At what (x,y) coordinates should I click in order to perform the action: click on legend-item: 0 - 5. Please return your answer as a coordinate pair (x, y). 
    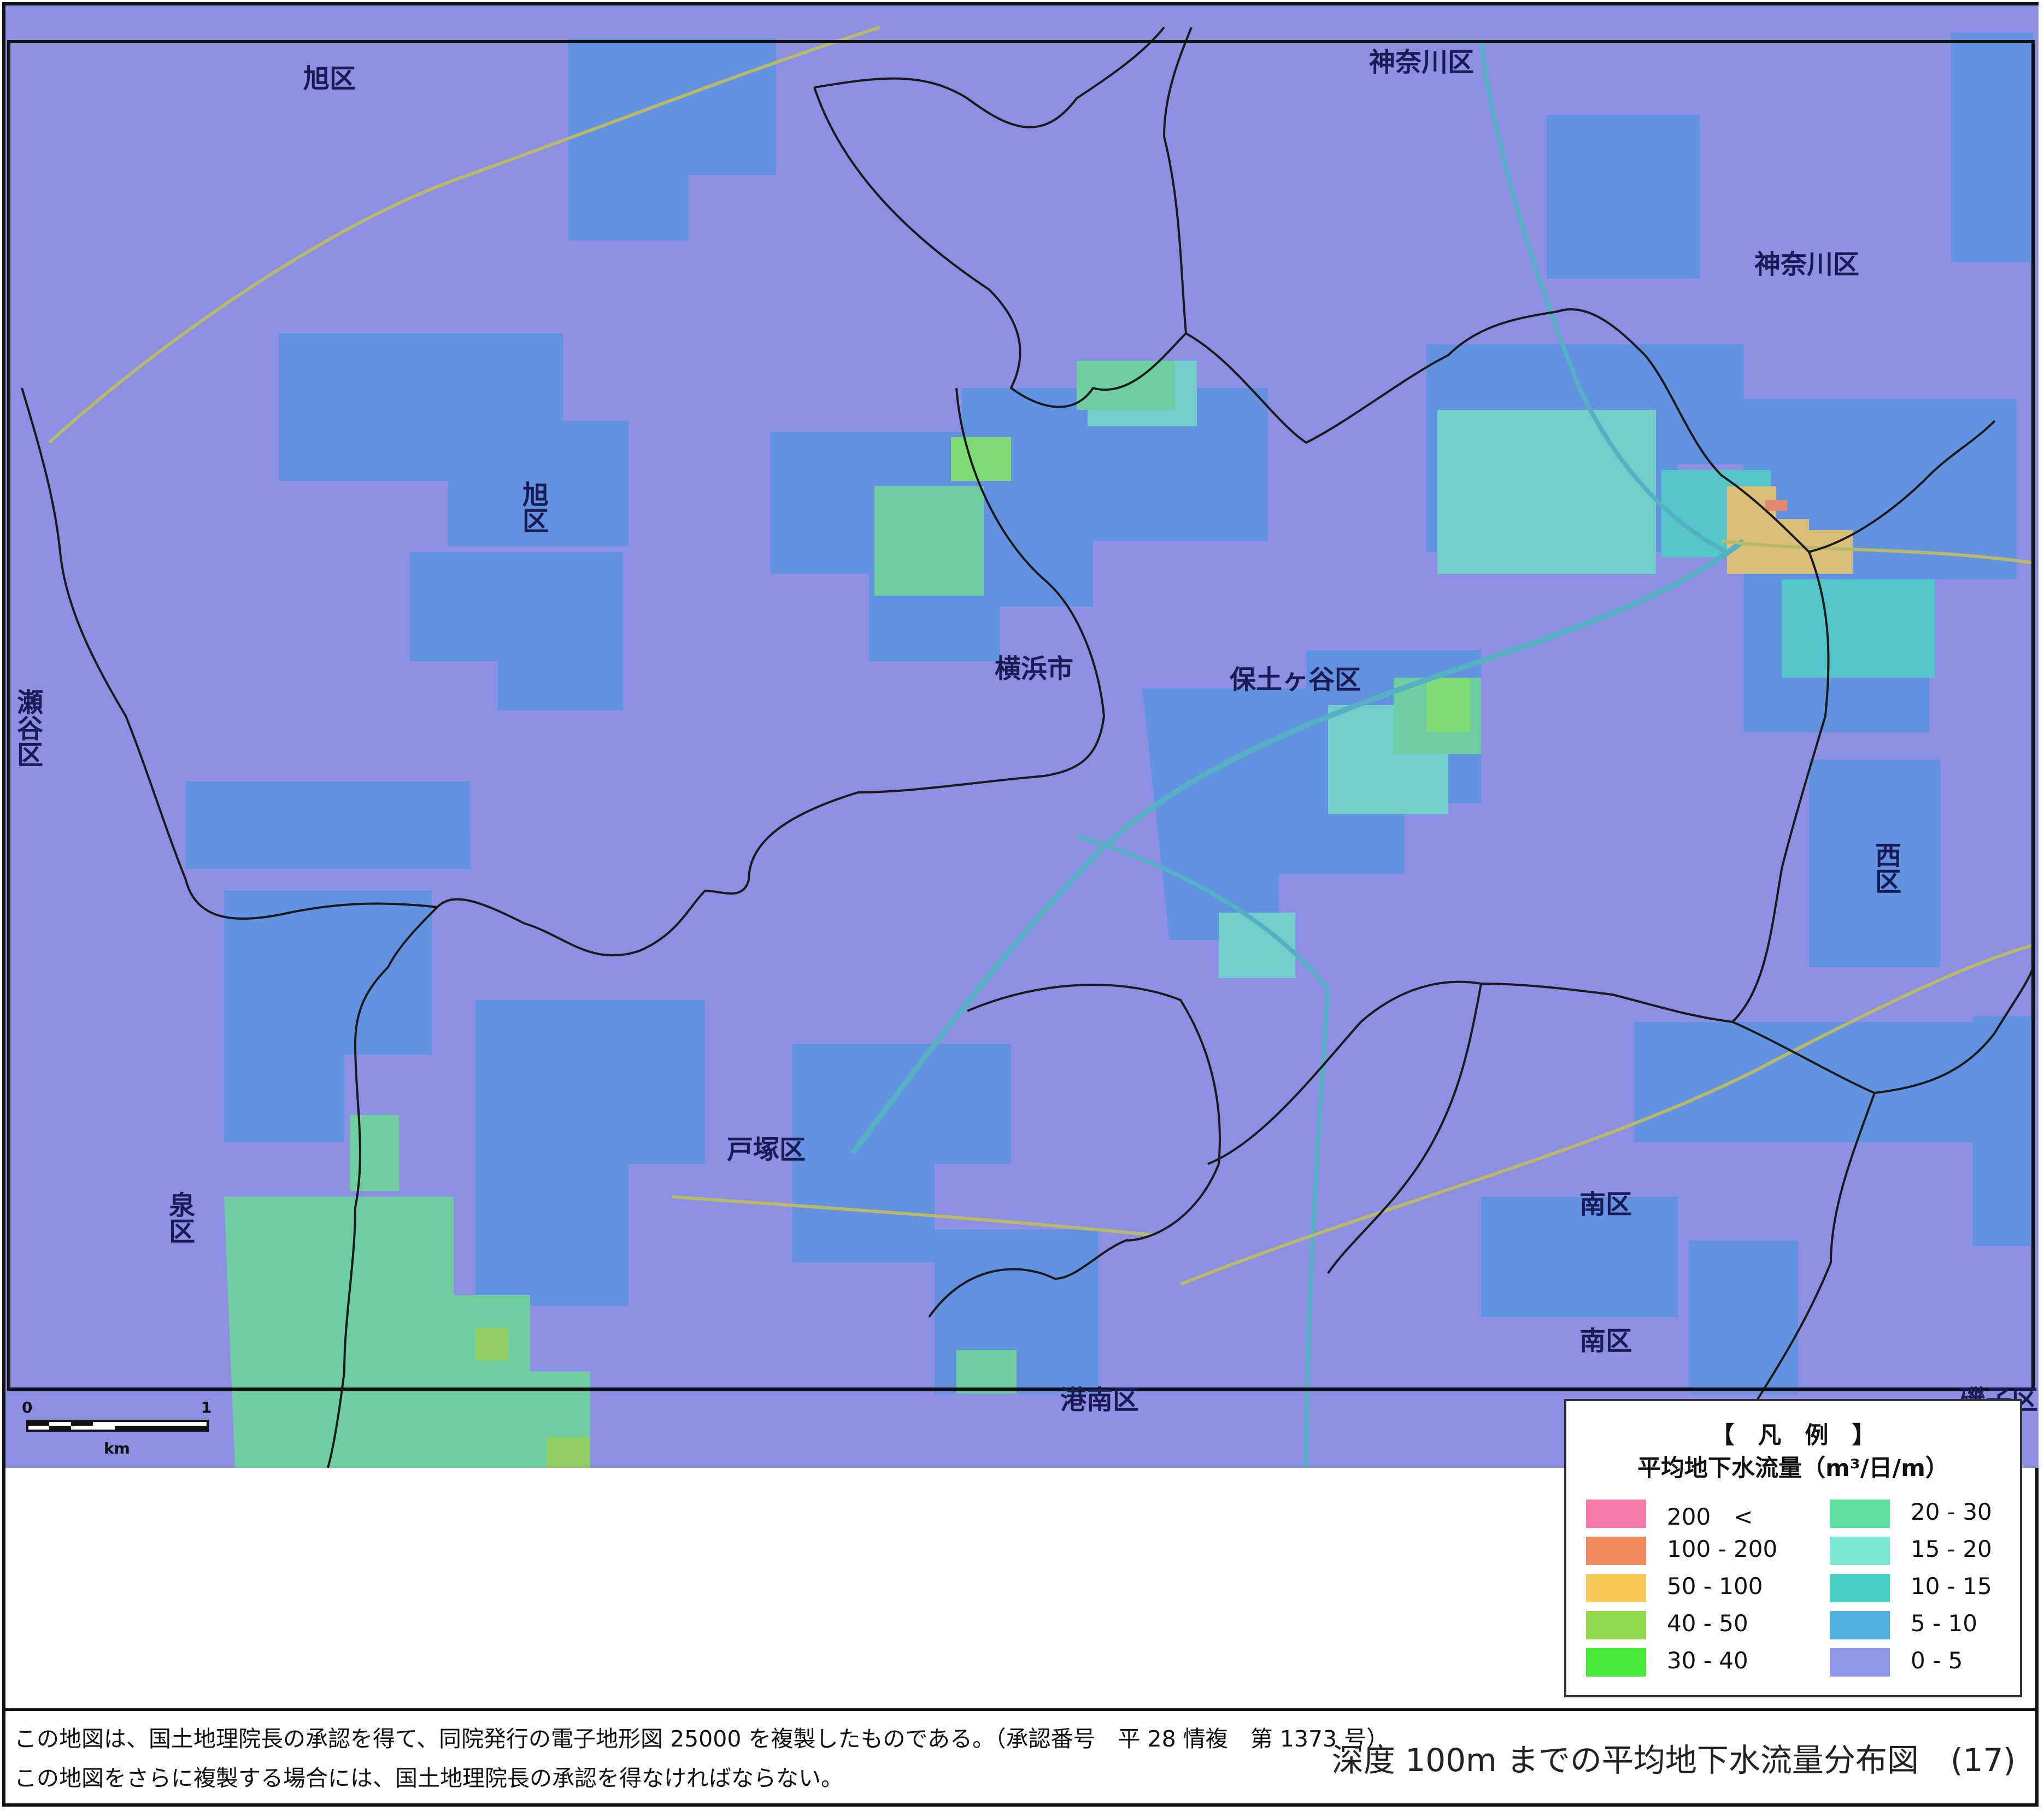
    Looking at the image, I should click on (1933, 1661).